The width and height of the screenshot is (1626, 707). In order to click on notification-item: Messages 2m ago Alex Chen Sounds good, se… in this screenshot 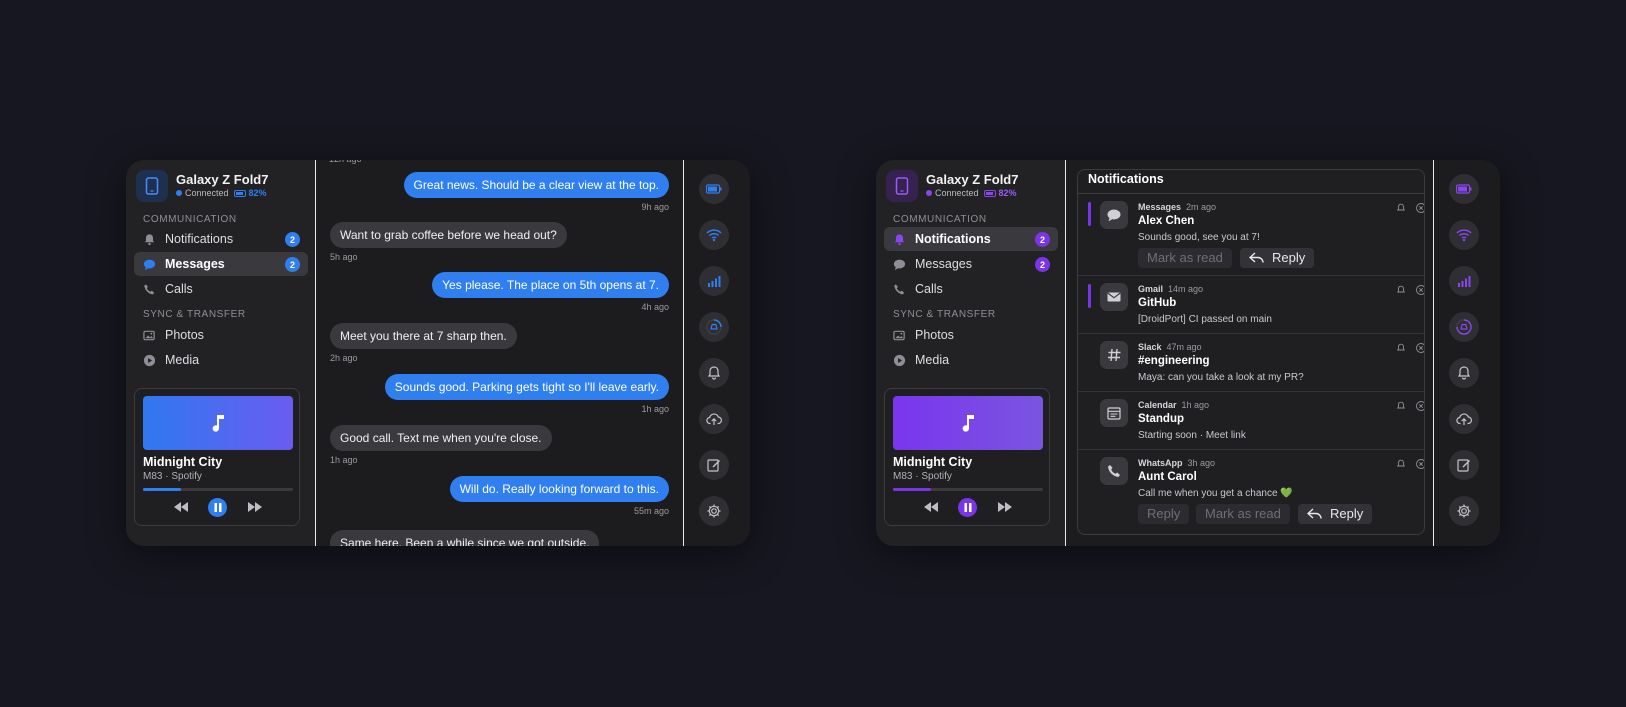, I will do `click(1251, 235)`.